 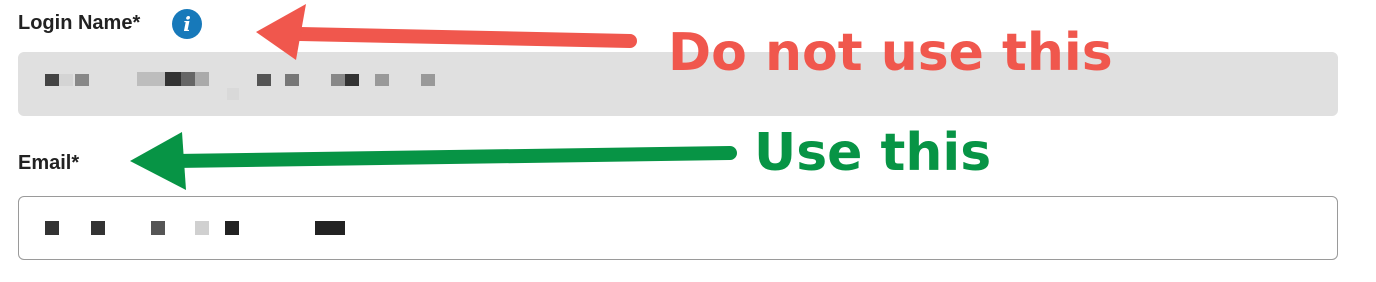 I want to click on info-icon: i, so click(x=187, y=24).